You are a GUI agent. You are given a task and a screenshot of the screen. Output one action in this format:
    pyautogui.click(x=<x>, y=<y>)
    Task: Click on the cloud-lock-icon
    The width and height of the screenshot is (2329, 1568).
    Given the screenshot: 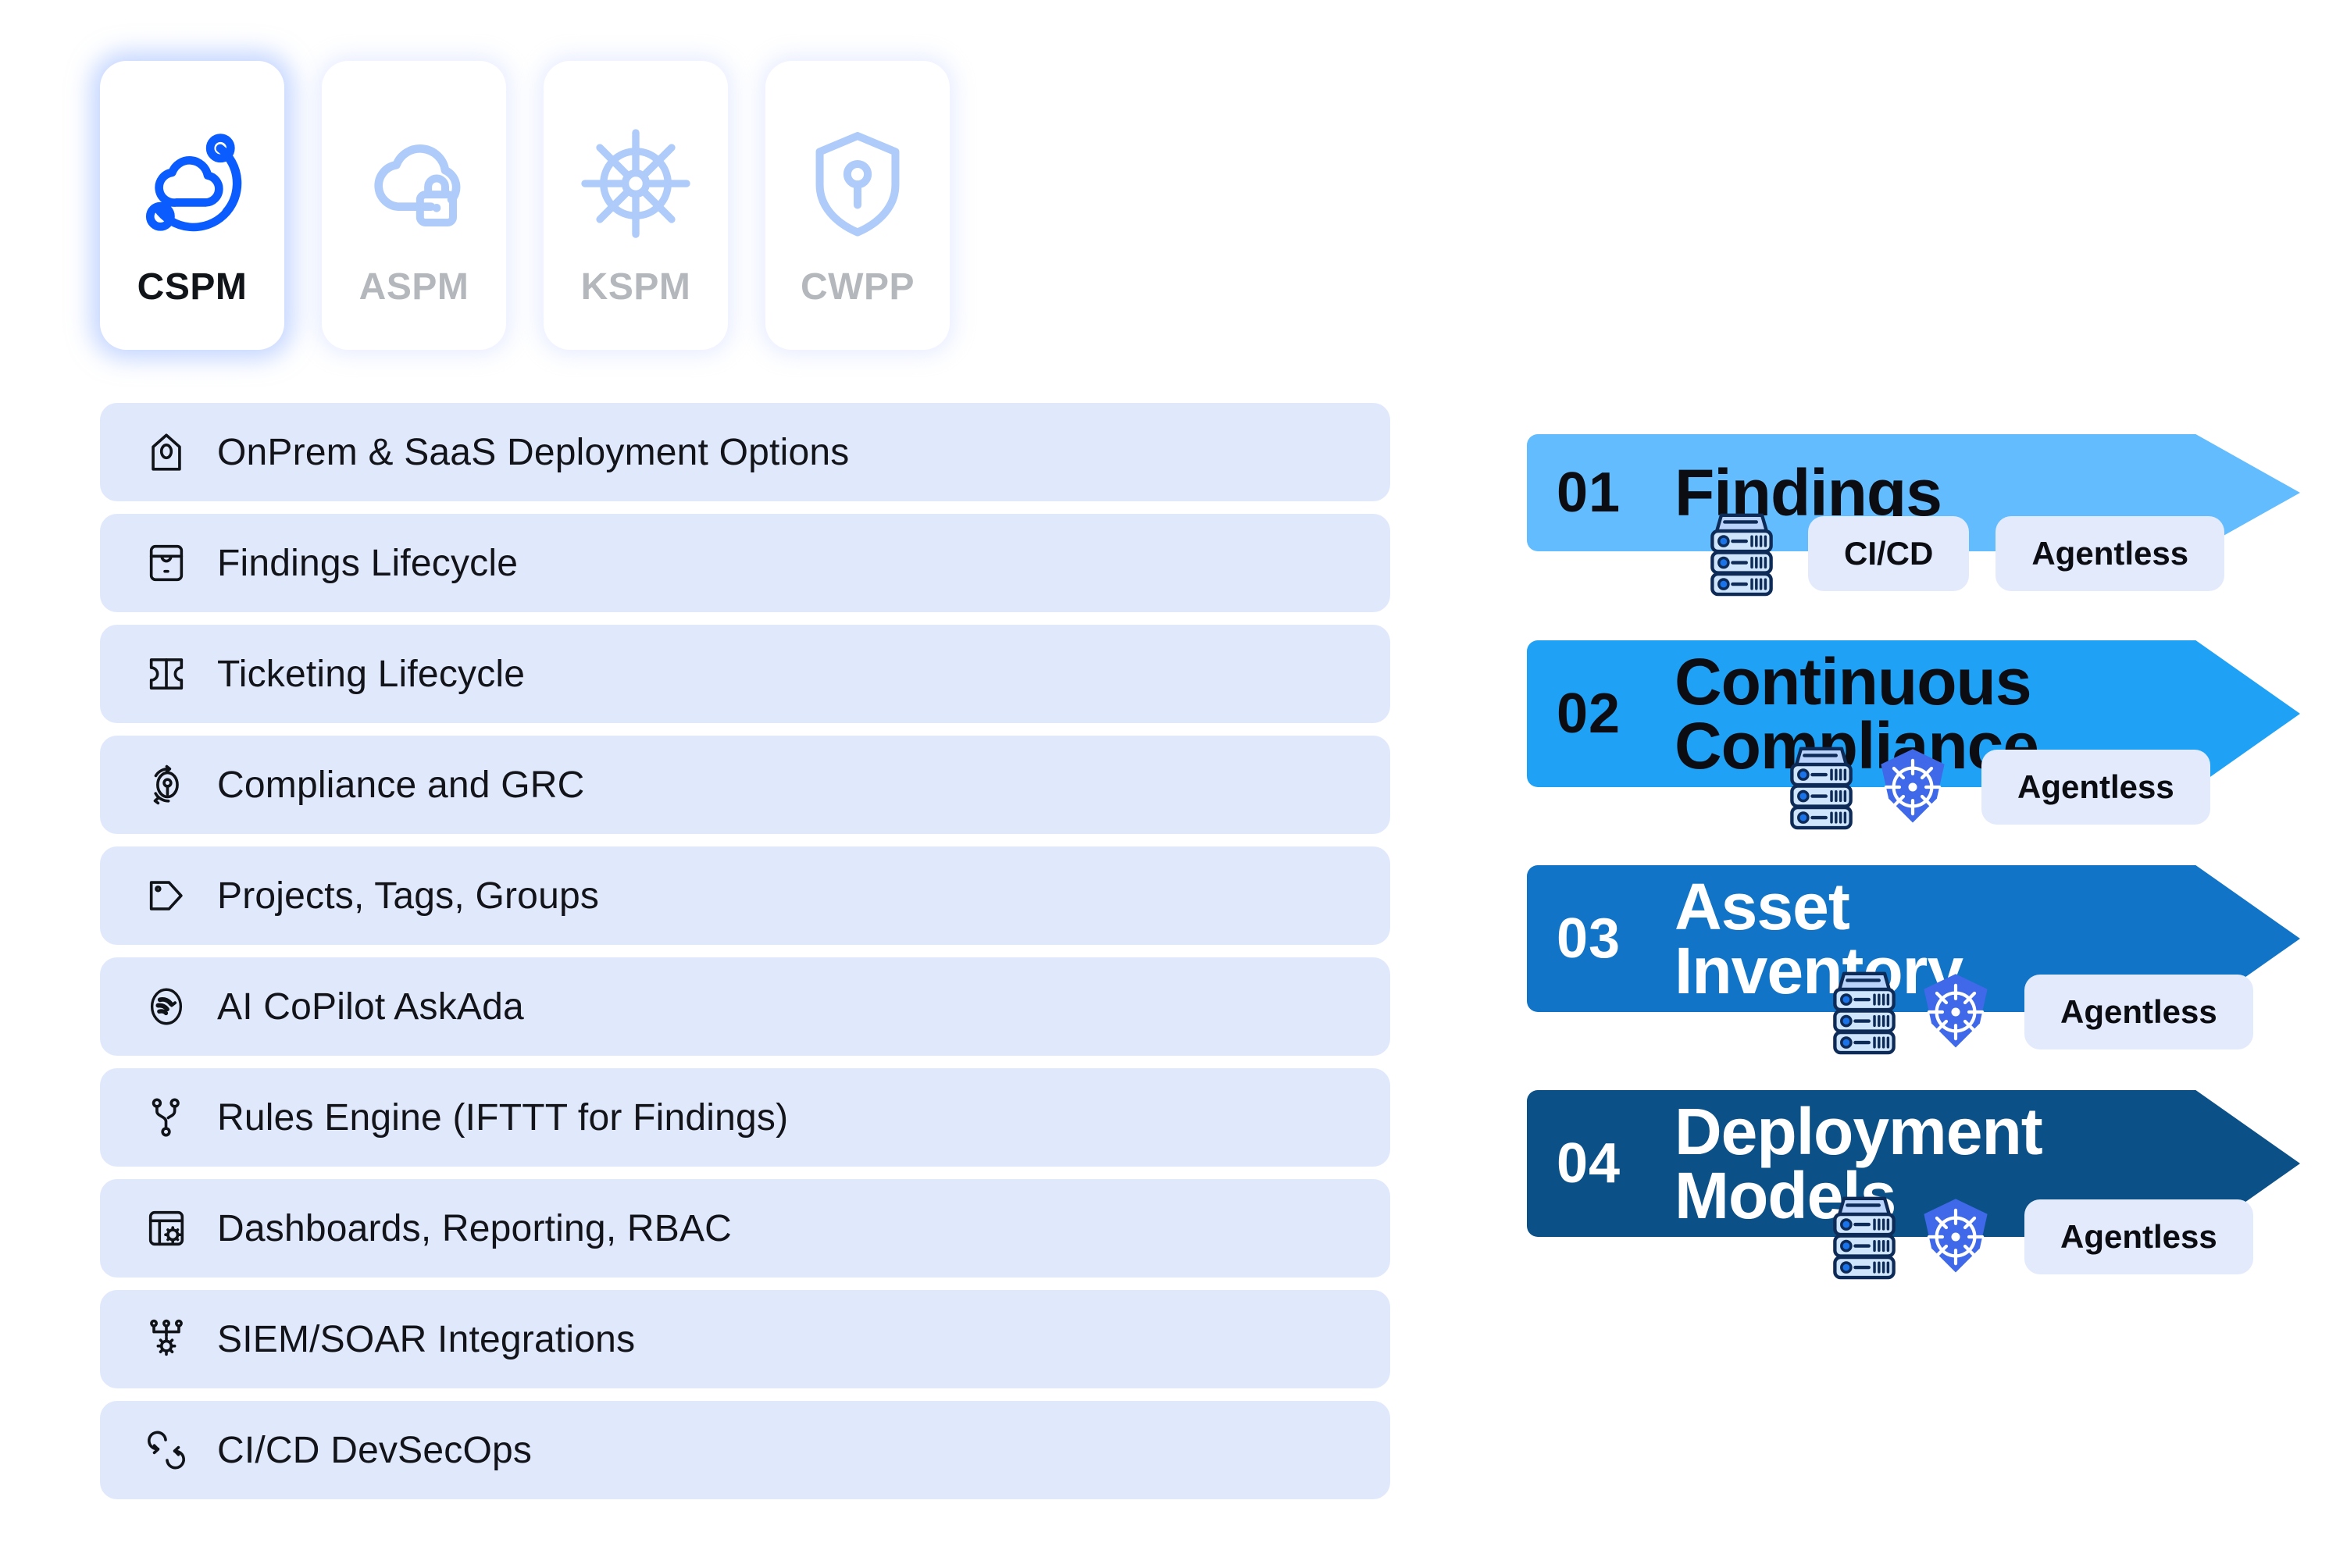 What is the action you would take?
    pyautogui.click(x=414, y=183)
    